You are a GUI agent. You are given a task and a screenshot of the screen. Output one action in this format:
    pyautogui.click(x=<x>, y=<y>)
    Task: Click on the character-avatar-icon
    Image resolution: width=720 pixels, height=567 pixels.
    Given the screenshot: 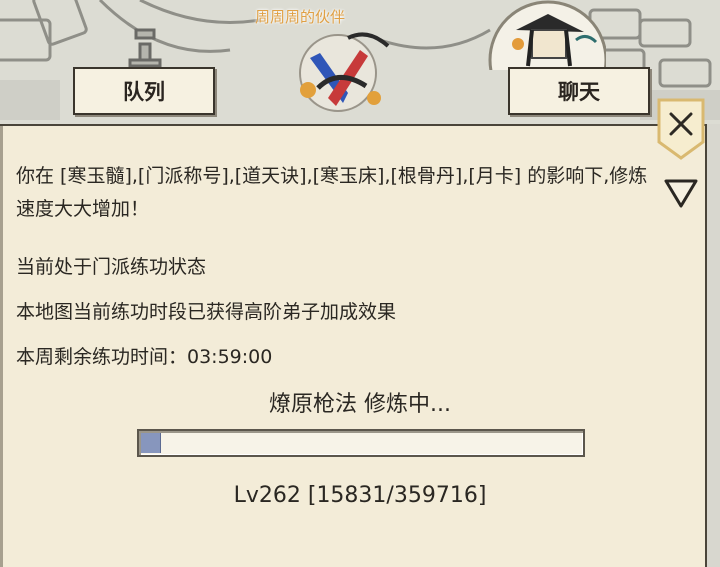 What is the action you would take?
    pyautogui.click(x=547, y=35)
    